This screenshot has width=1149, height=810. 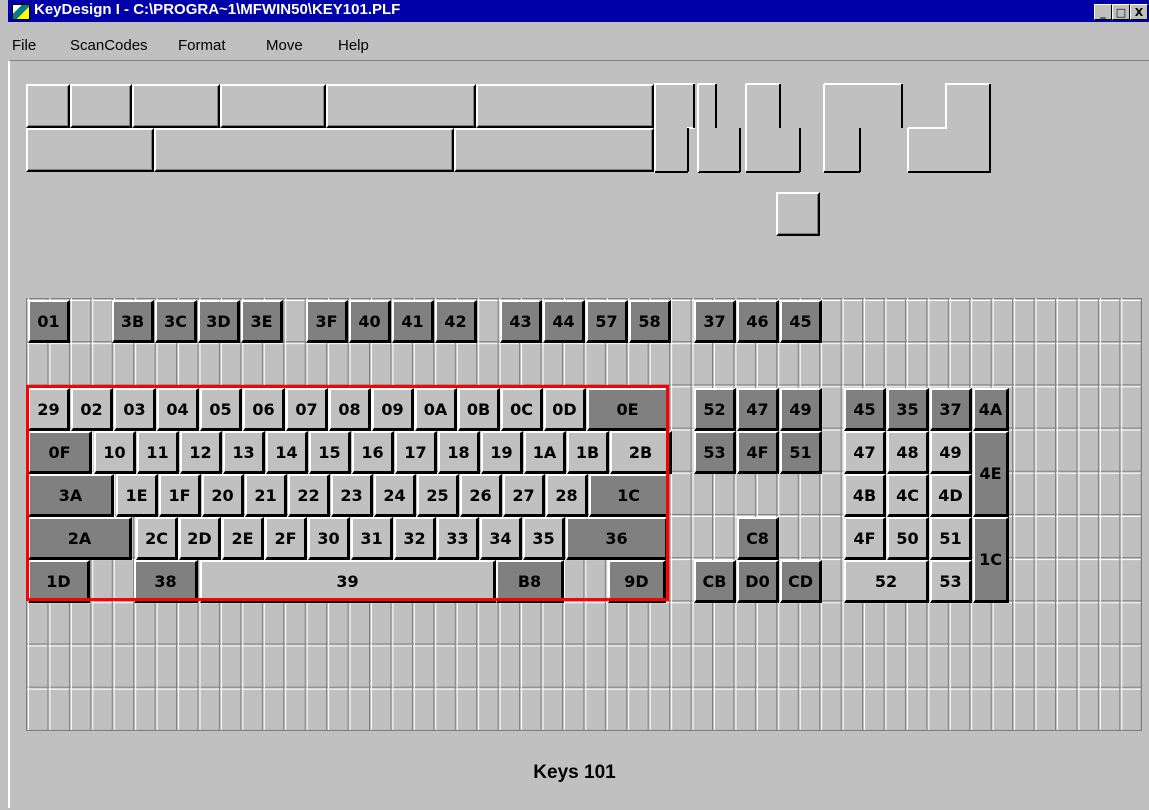 I want to click on key-shift-row: 36, so click(x=617, y=538).